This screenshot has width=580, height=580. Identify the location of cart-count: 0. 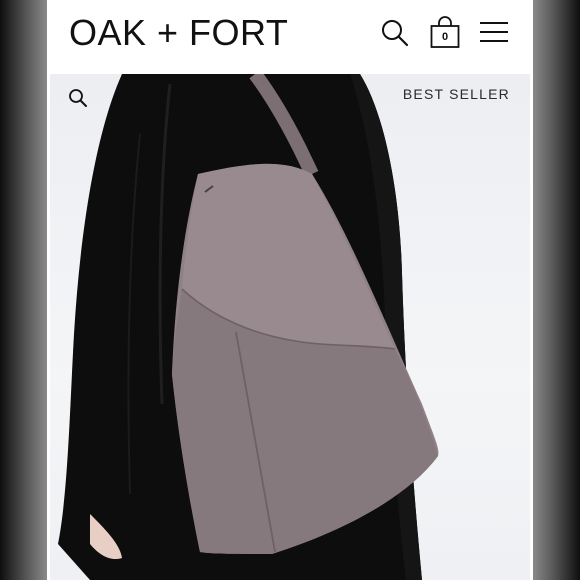
(445, 37).